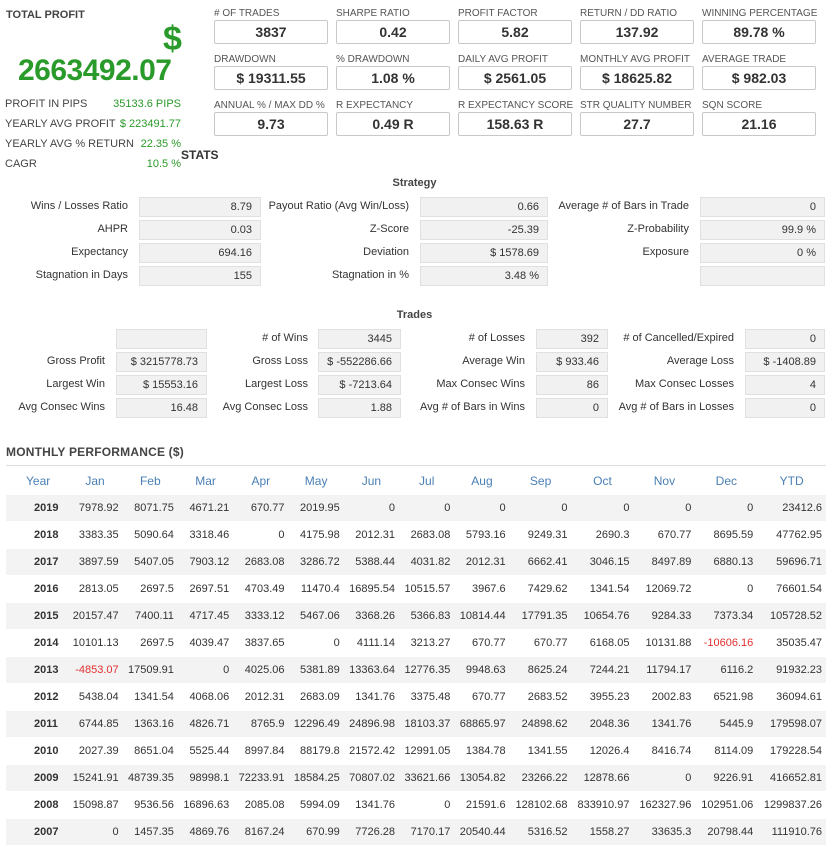 This screenshot has width=829, height=845. Describe the element at coordinates (315, 724) in the screenshot. I see `table-cell: 12296.49` at that location.